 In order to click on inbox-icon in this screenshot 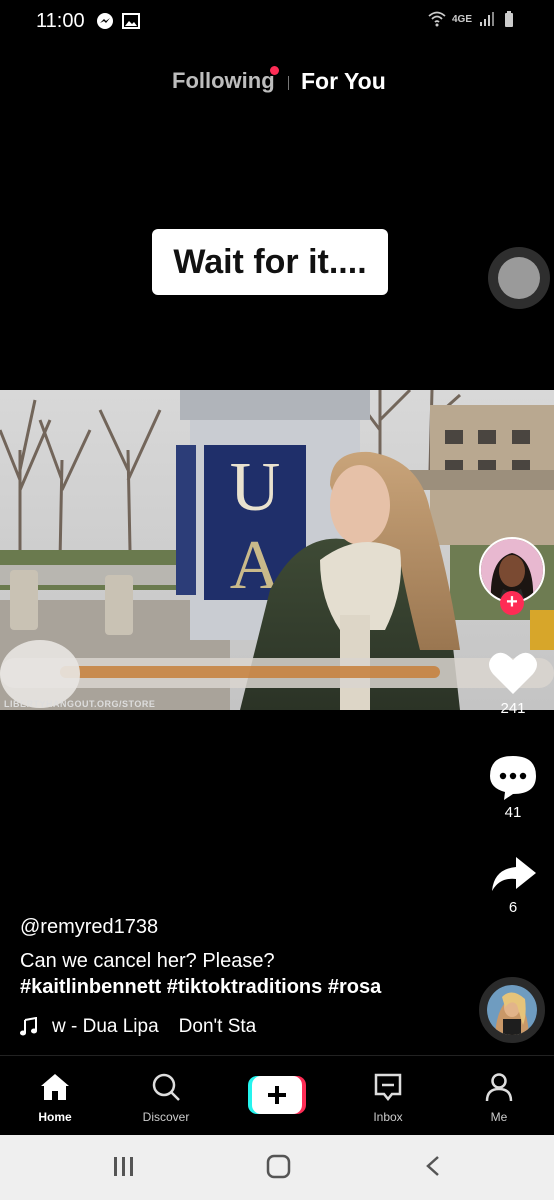, I will do `click(388, 1087)`.